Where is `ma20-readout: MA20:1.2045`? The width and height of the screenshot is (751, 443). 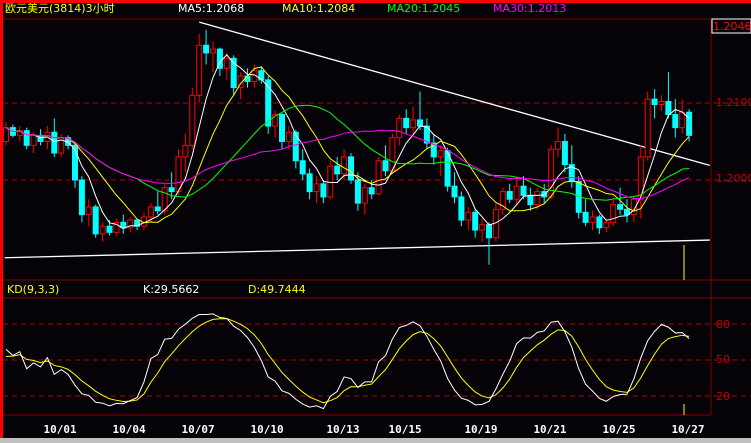
ma20-readout: MA20:1.2045 is located at coordinates (424, 8).